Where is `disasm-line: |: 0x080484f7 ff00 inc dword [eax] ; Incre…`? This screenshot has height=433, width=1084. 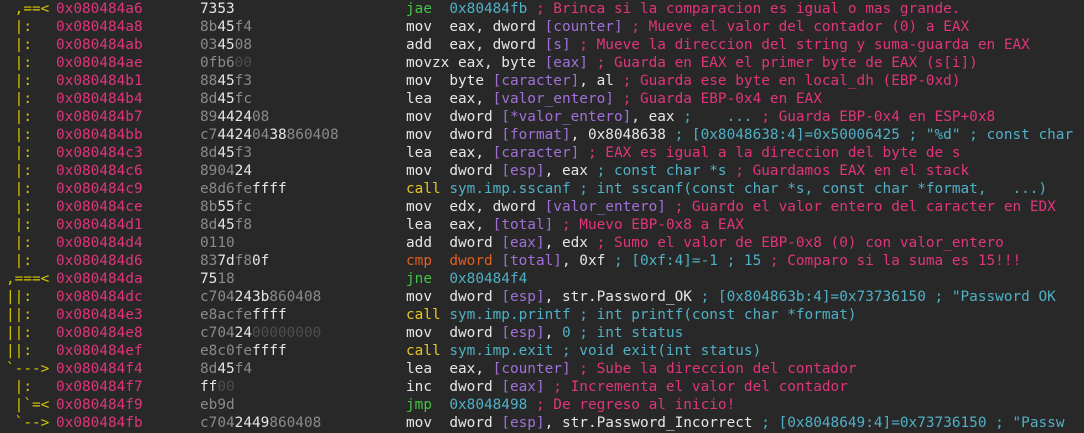
disasm-line: |: 0x080484f7 ff00 inc dword [eax] ; Incre… is located at coordinates (542, 387).